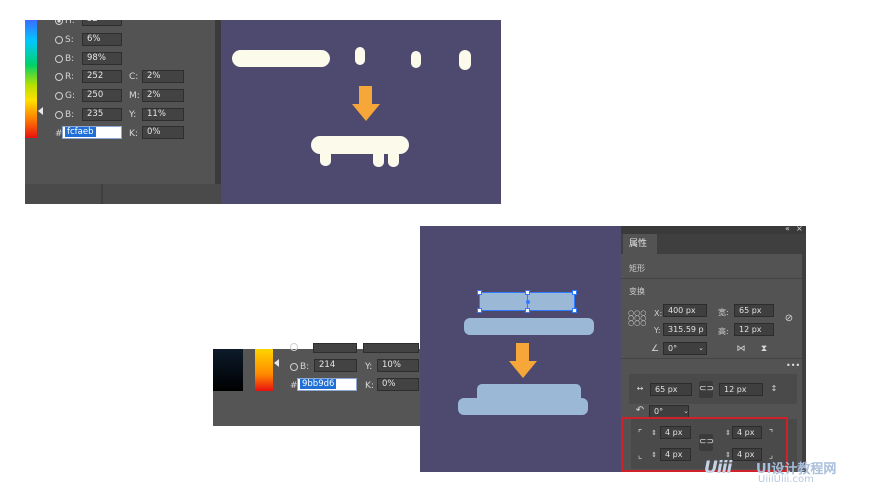 The height and width of the screenshot is (497, 870). I want to click on shape-width-field: 65 px, so click(671, 389).